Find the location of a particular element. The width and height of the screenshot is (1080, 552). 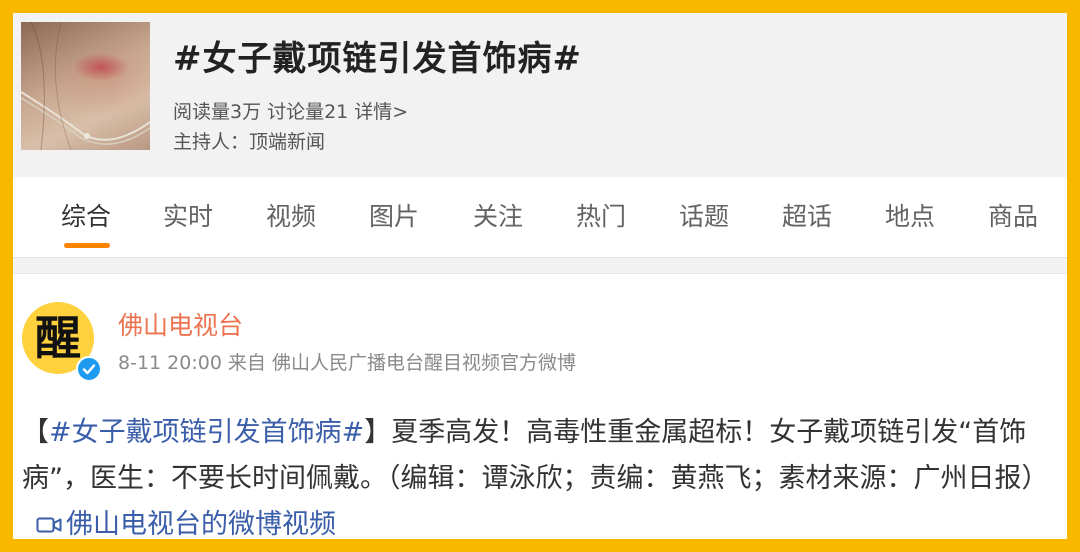

video-camera-icon is located at coordinates (49, 525).